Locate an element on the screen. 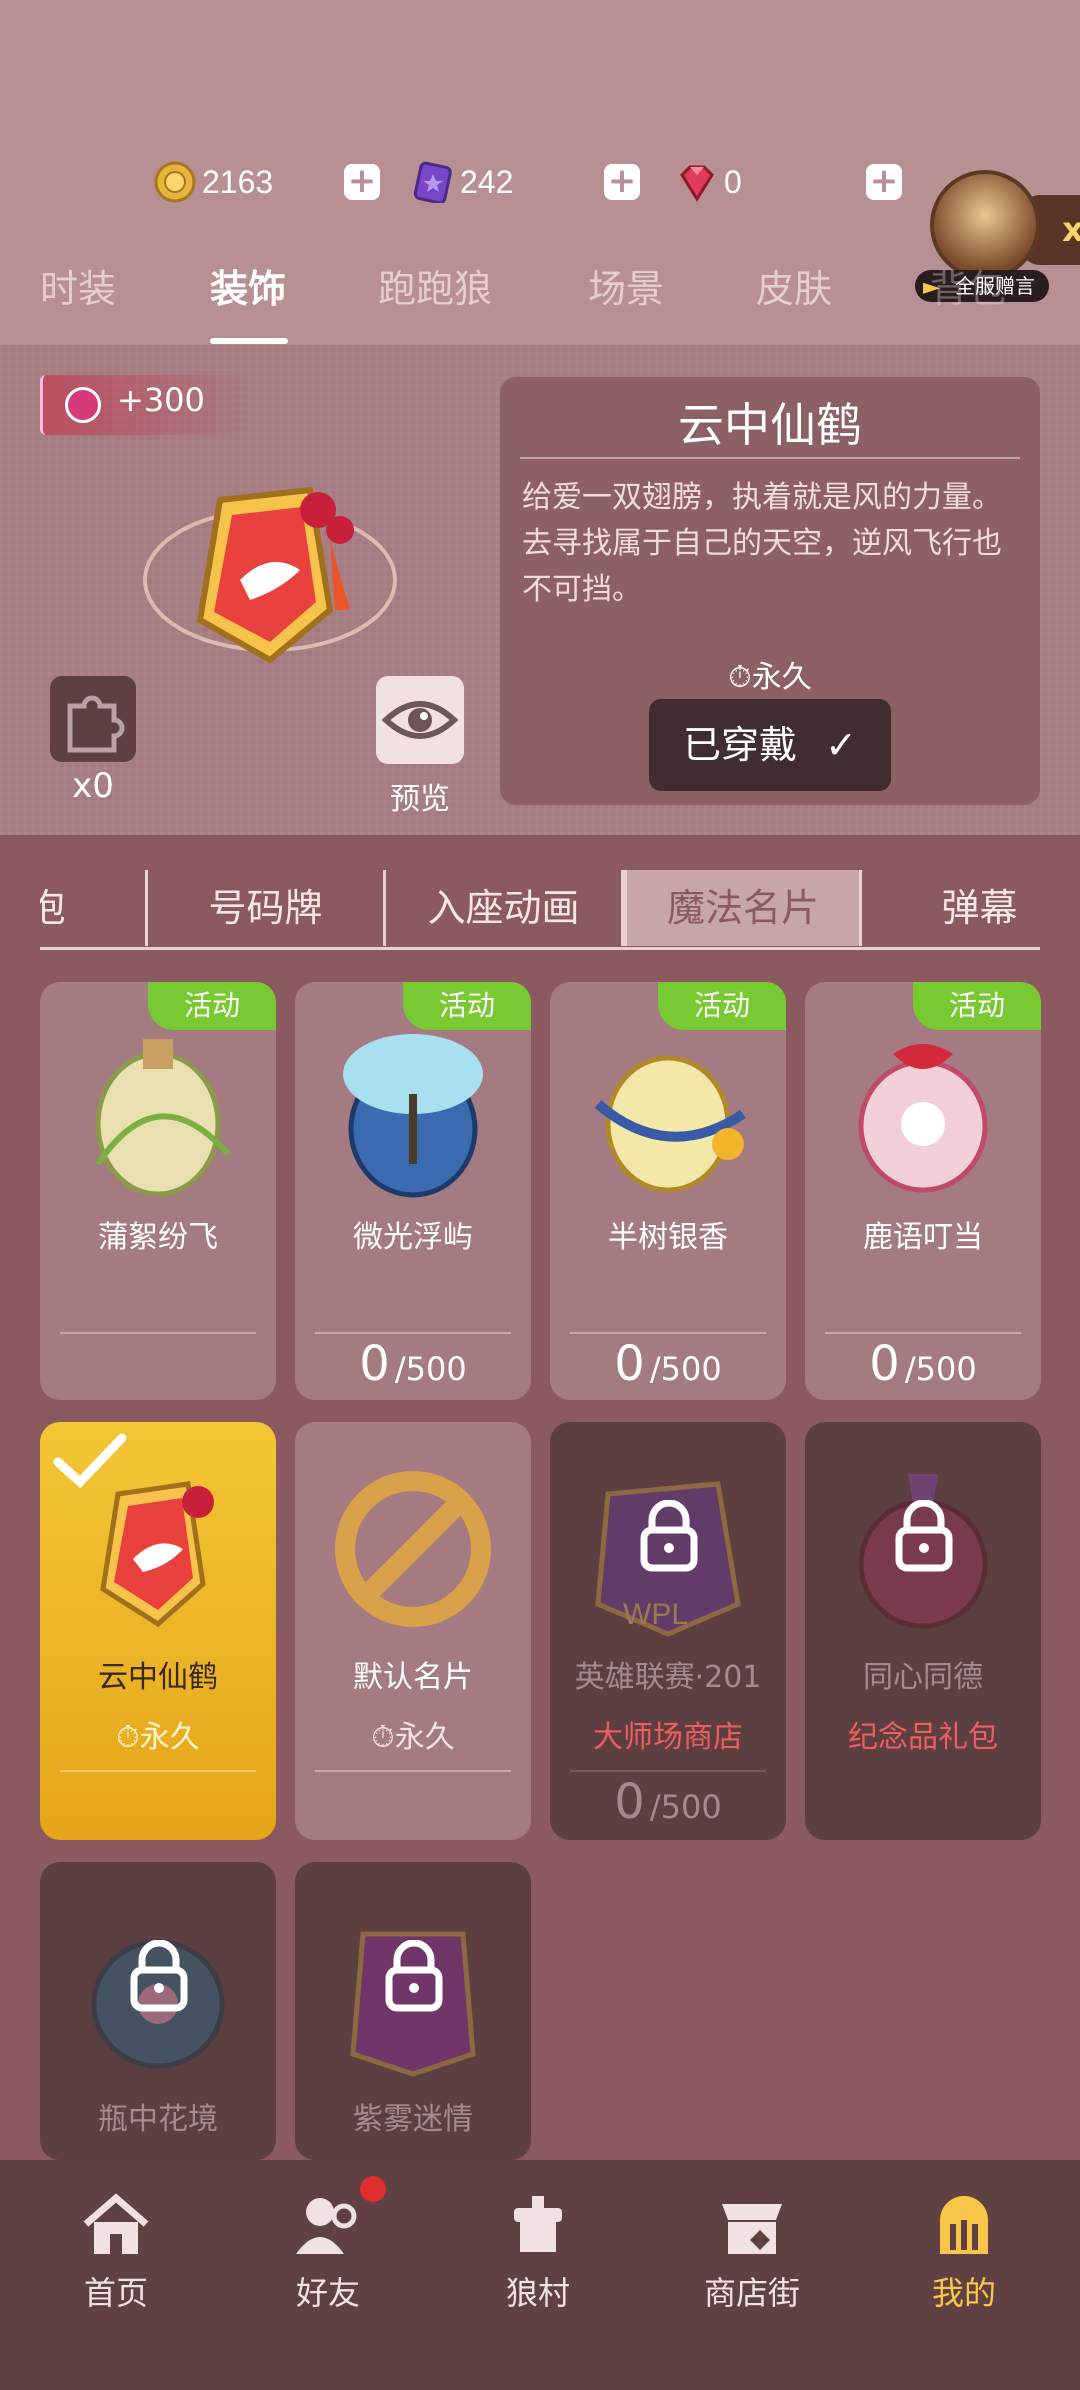  coin-icon is located at coordinates (175, 182).